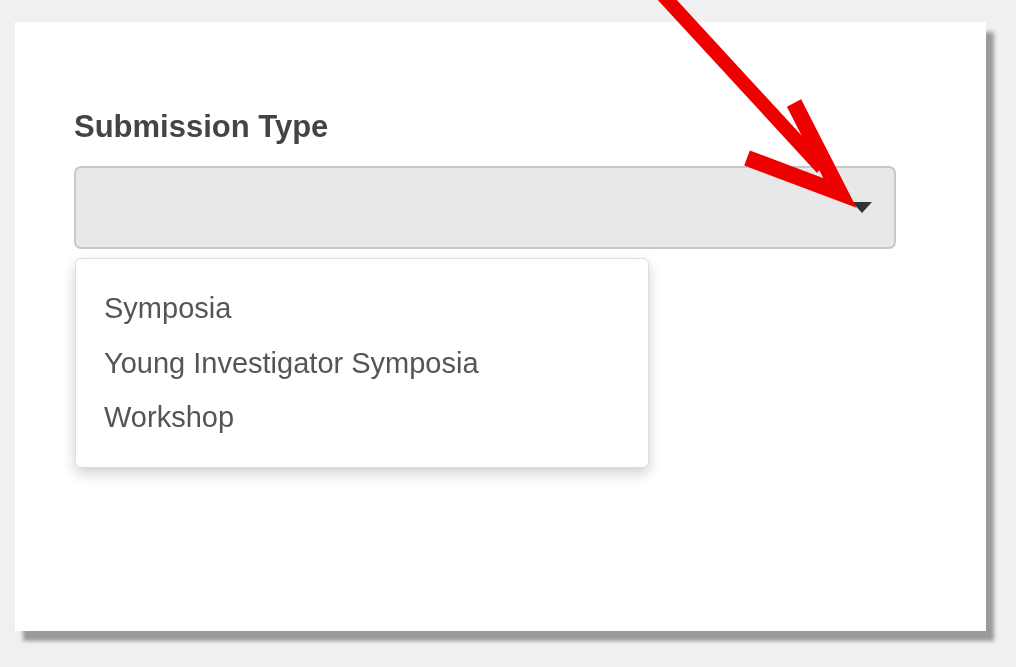 The width and height of the screenshot is (1016, 667). I want to click on dropdown-option: Young Investigator Symposia, so click(362, 363).